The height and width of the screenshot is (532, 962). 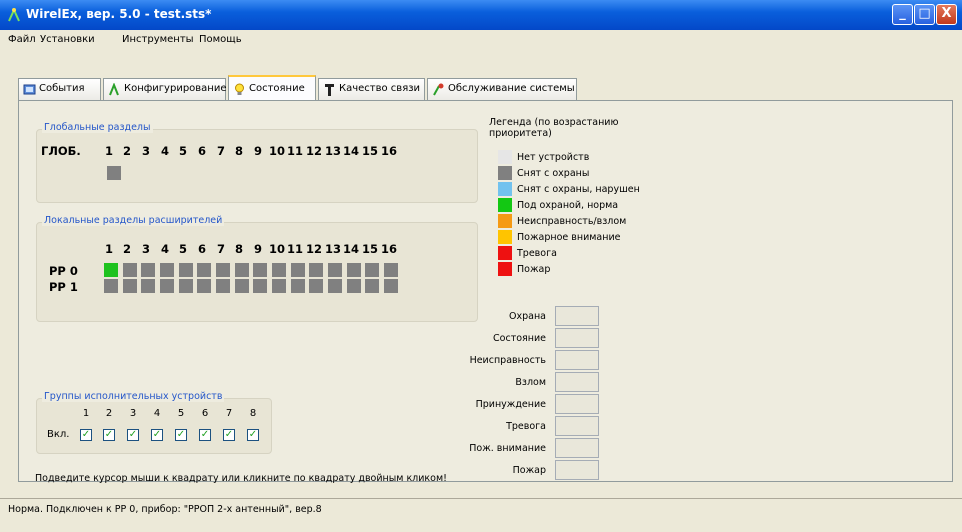 What do you see at coordinates (220, 39) in the screenshot?
I see `menu-help: Помощь` at bounding box center [220, 39].